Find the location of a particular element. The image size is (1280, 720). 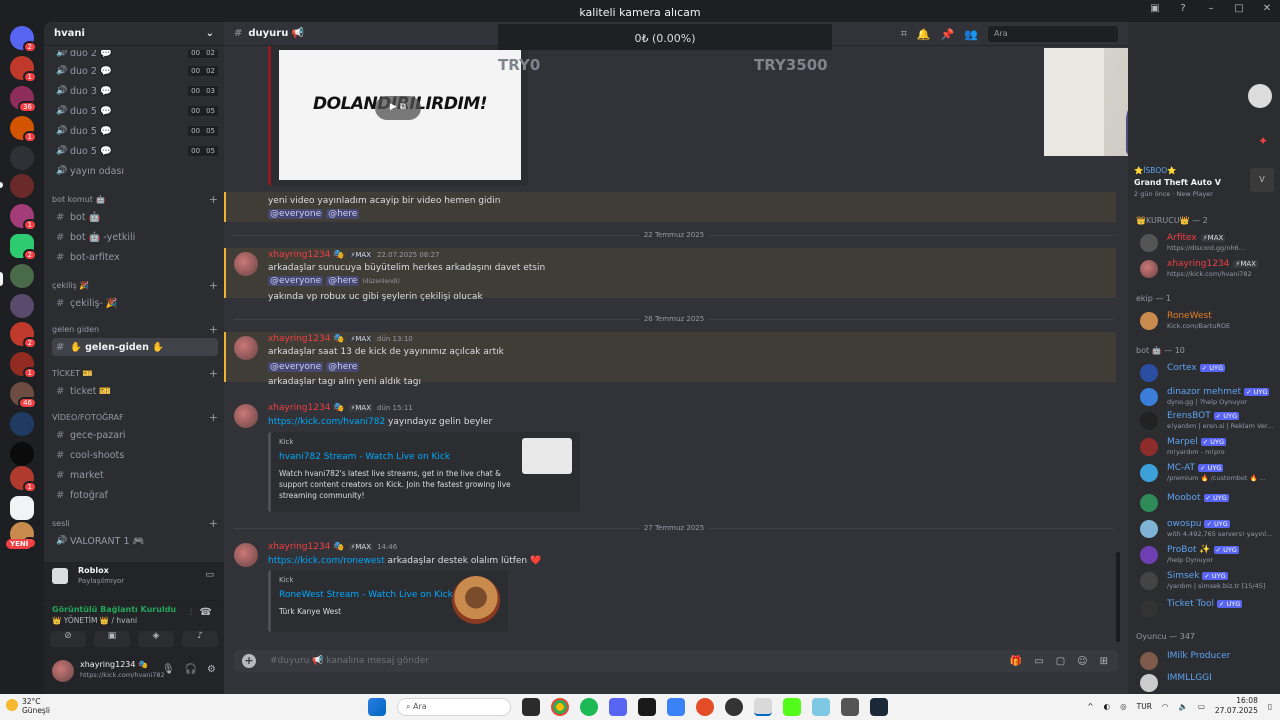

member-item: Cortex ✓ UYG is located at coordinates (1210, 374).